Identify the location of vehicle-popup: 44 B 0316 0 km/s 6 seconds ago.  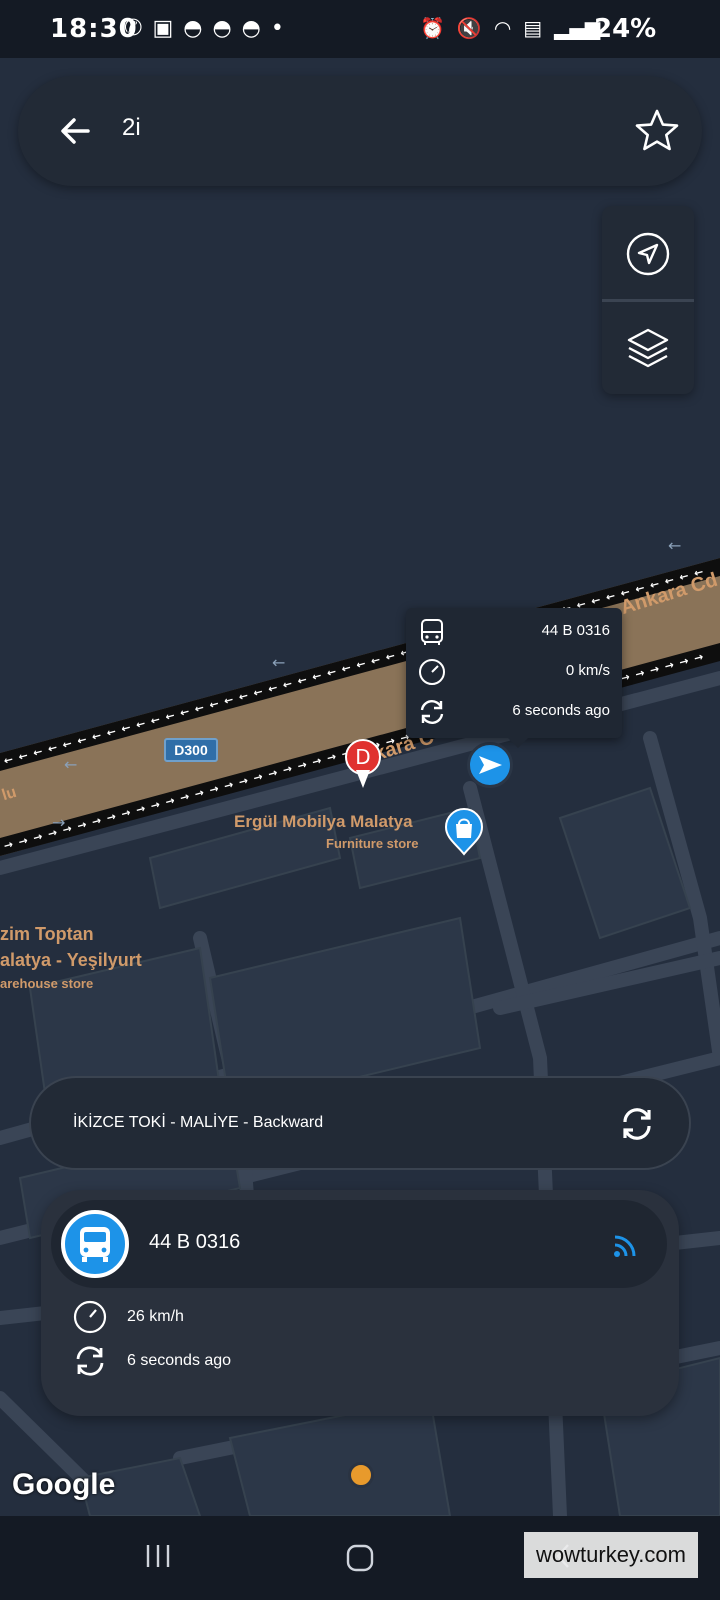
(514, 673).